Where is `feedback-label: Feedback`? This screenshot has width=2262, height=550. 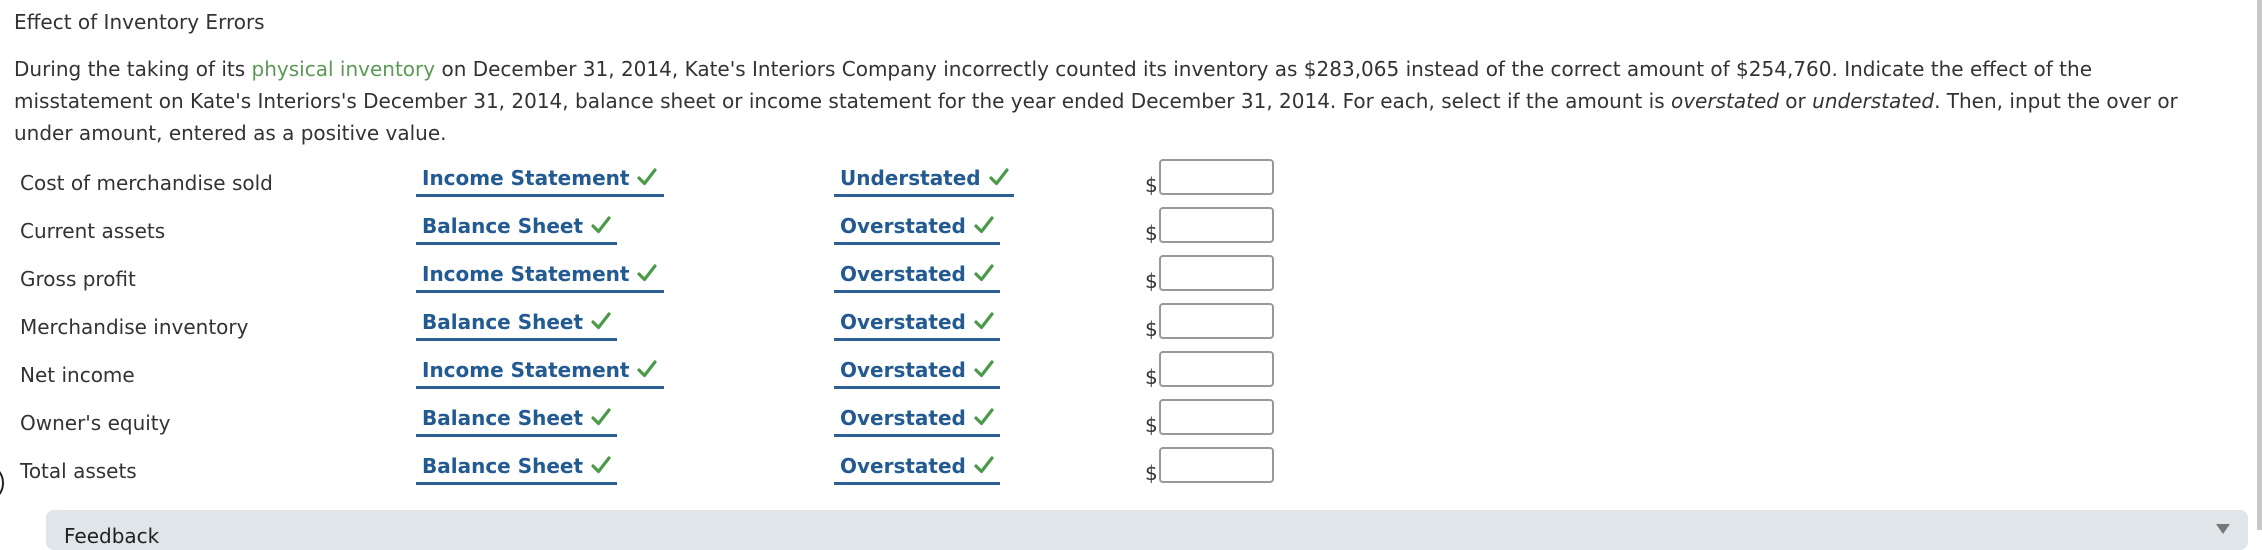 feedback-label: Feedback is located at coordinates (112, 536).